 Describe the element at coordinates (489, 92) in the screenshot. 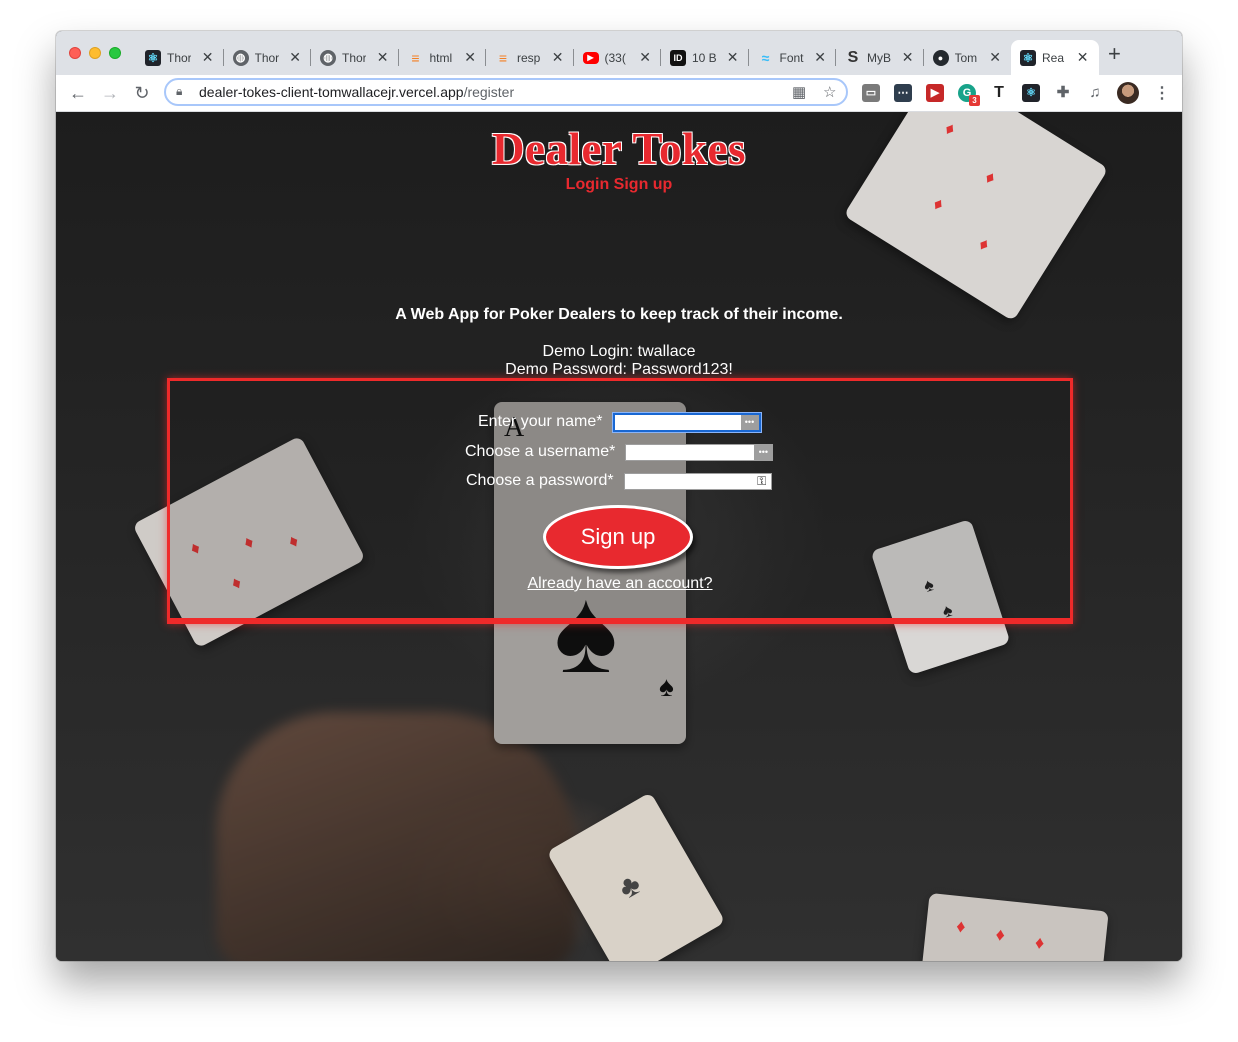

I see `url-path: /register` at that location.